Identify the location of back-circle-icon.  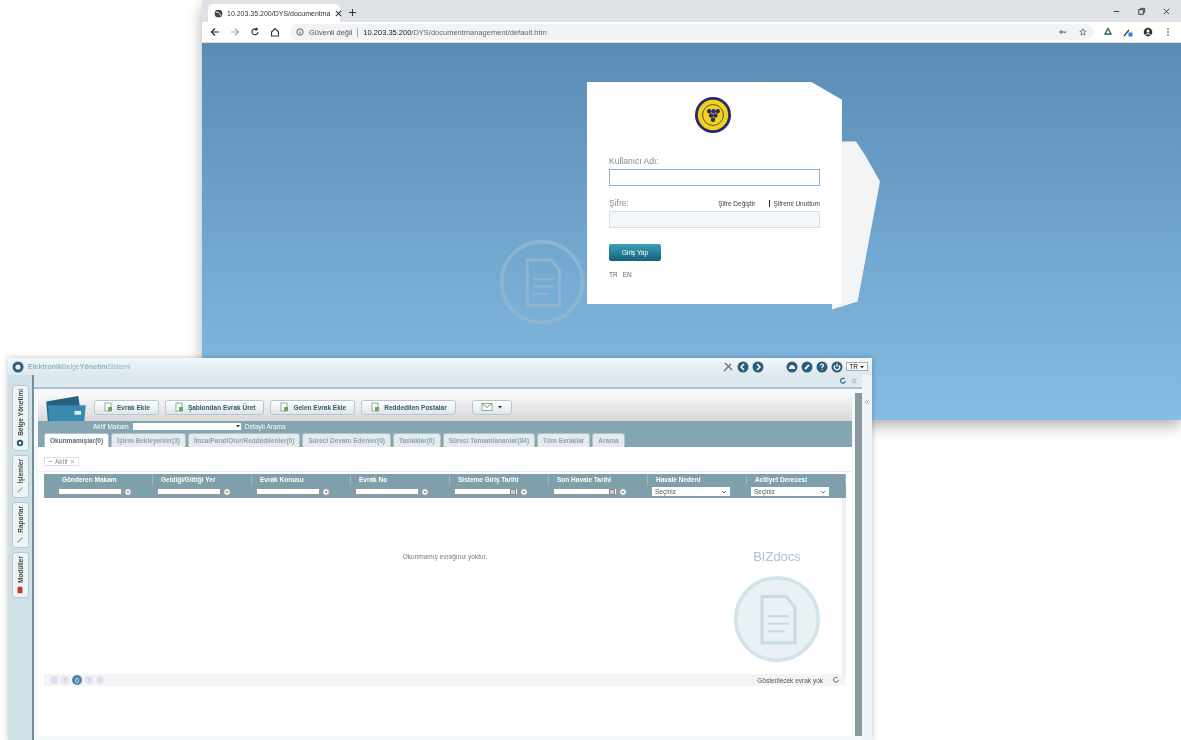
(743, 366).